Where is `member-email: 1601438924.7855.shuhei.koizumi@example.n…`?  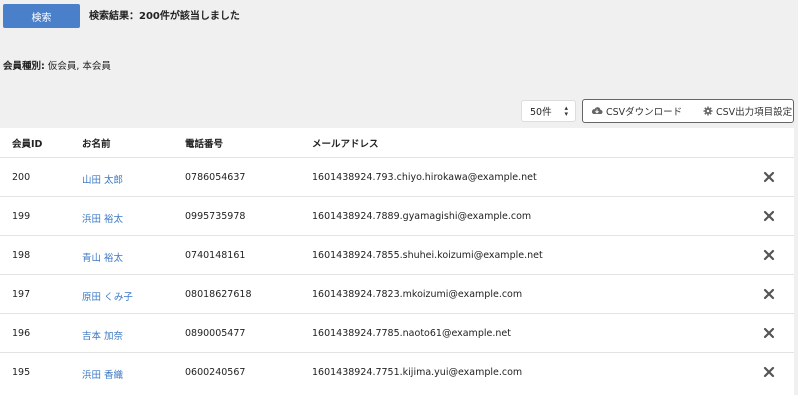 member-email: 1601438924.7855.shuhei.koizumi@example.n… is located at coordinates (427, 255).